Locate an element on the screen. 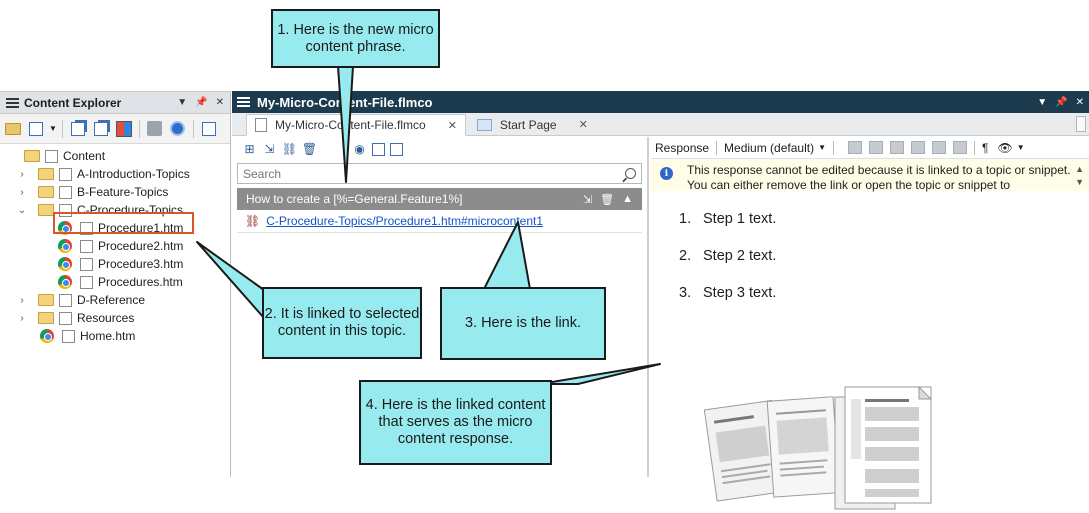 The width and height of the screenshot is (1089, 513). content-explorer-toolbar: ▼ is located at coordinates (115, 129).